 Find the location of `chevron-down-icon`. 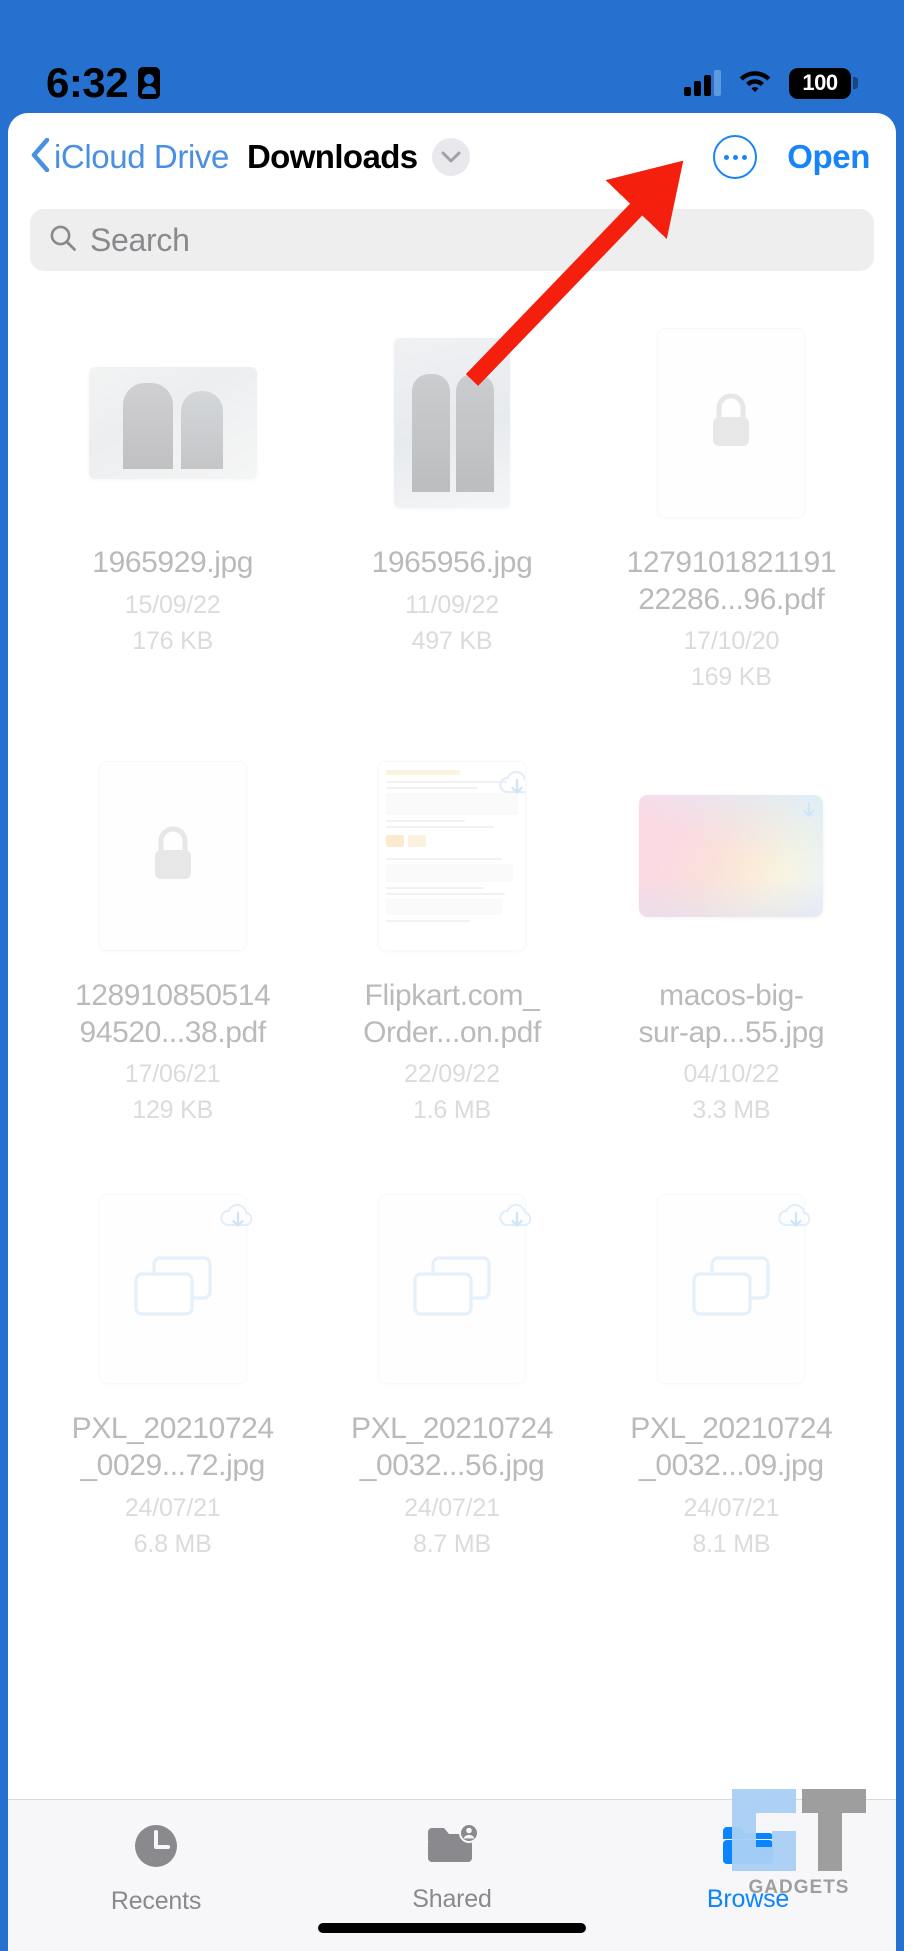

chevron-down-icon is located at coordinates (450, 157).